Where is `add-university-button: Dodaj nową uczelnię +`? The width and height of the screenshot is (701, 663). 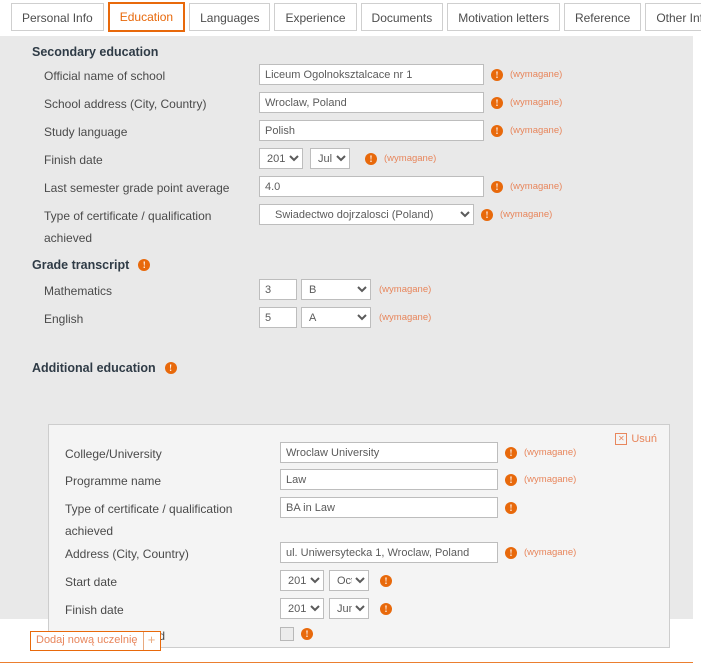 add-university-button: Dodaj nową uczelnię + is located at coordinates (95, 641).